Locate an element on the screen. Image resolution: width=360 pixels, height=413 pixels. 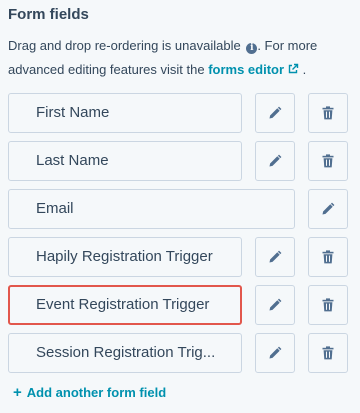
external-link-icon is located at coordinates (293, 68).